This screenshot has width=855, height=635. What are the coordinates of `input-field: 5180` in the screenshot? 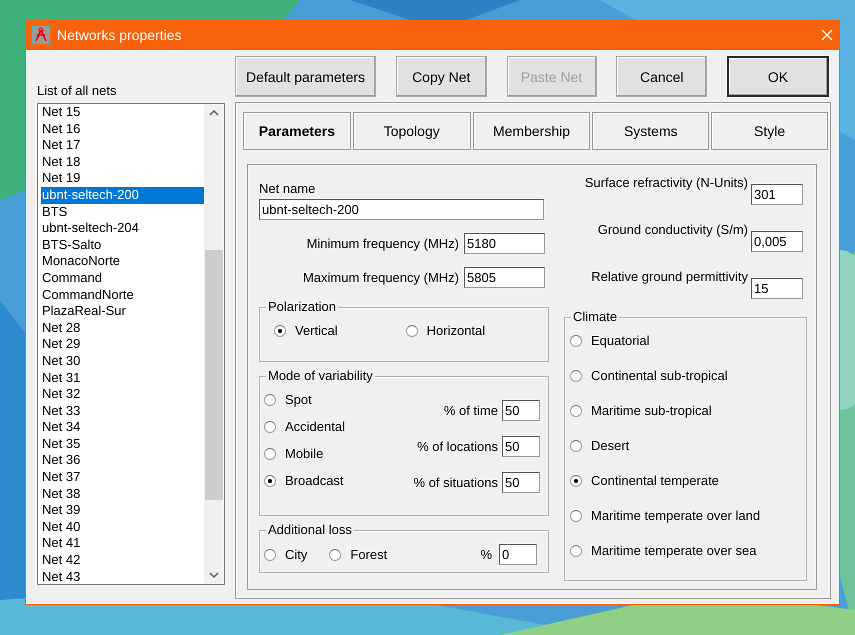 It's located at (504, 243).